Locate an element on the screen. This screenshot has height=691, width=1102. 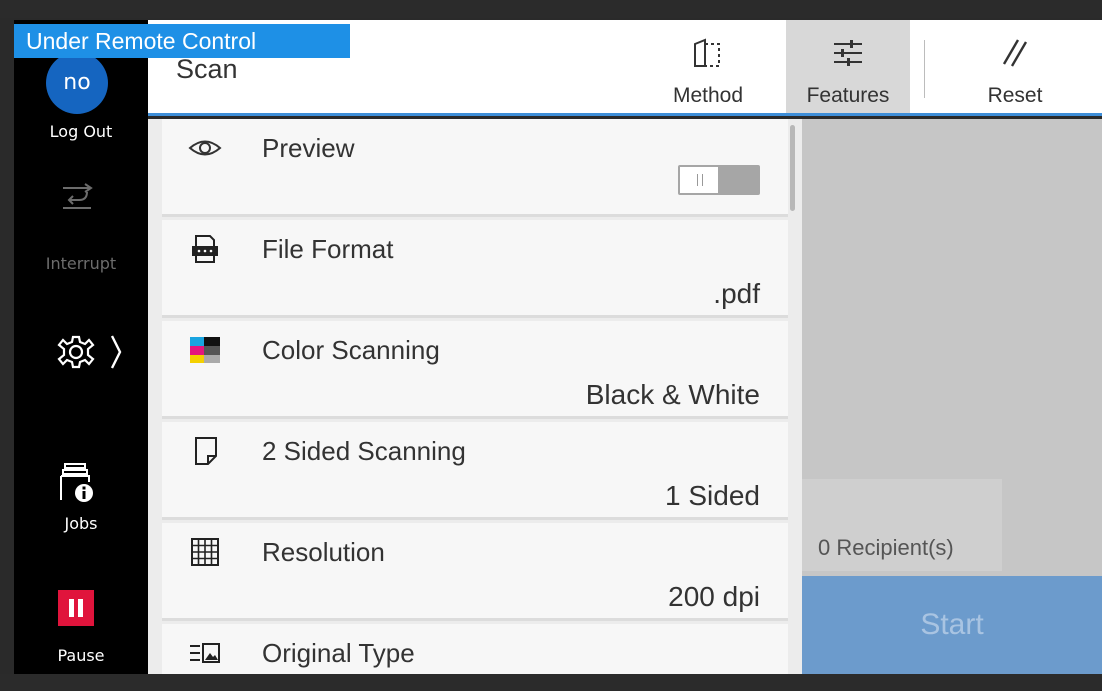
logout-button: Log Out is located at coordinates (81, 131).